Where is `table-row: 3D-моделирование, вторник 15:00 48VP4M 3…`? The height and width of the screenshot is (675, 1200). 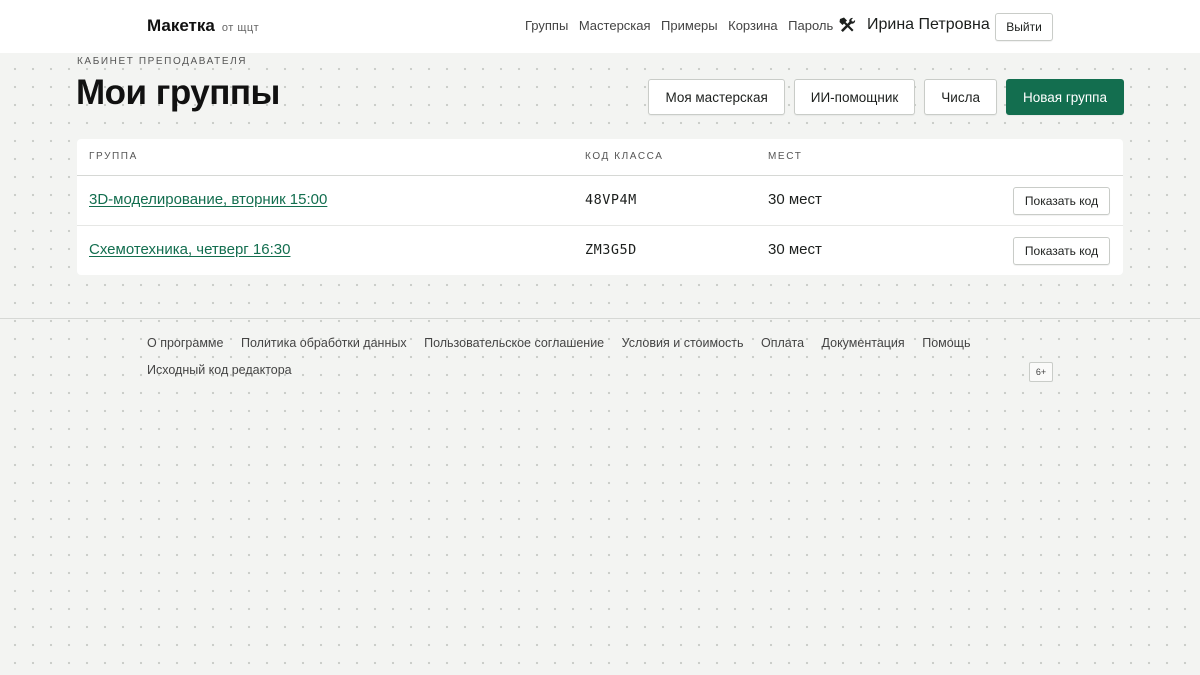 table-row: 3D-моделирование, вторник 15:00 48VP4M 3… is located at coordinates (600, 201).